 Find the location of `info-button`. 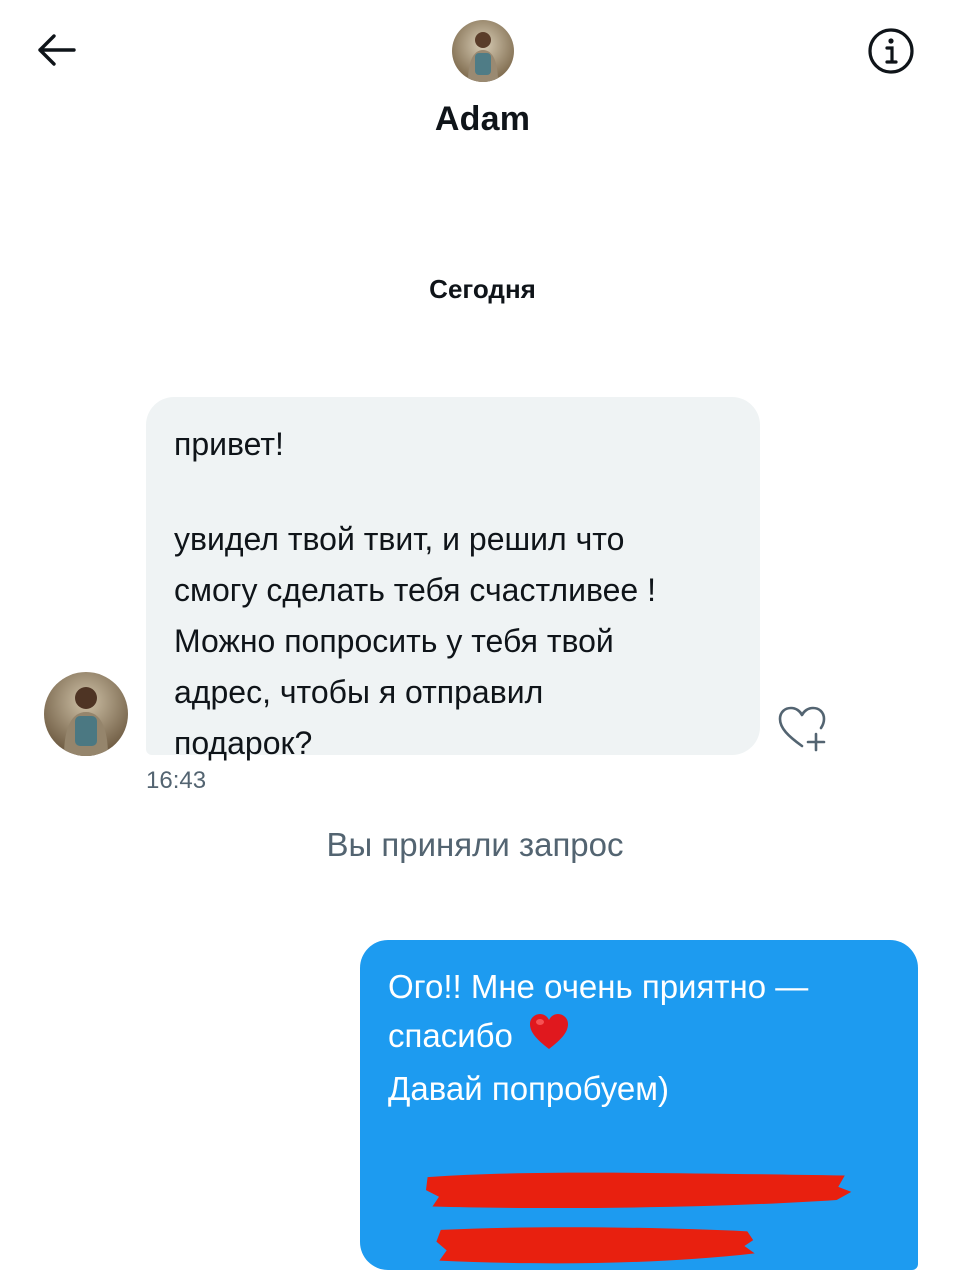

info-button is located at coordinates (891, 51).